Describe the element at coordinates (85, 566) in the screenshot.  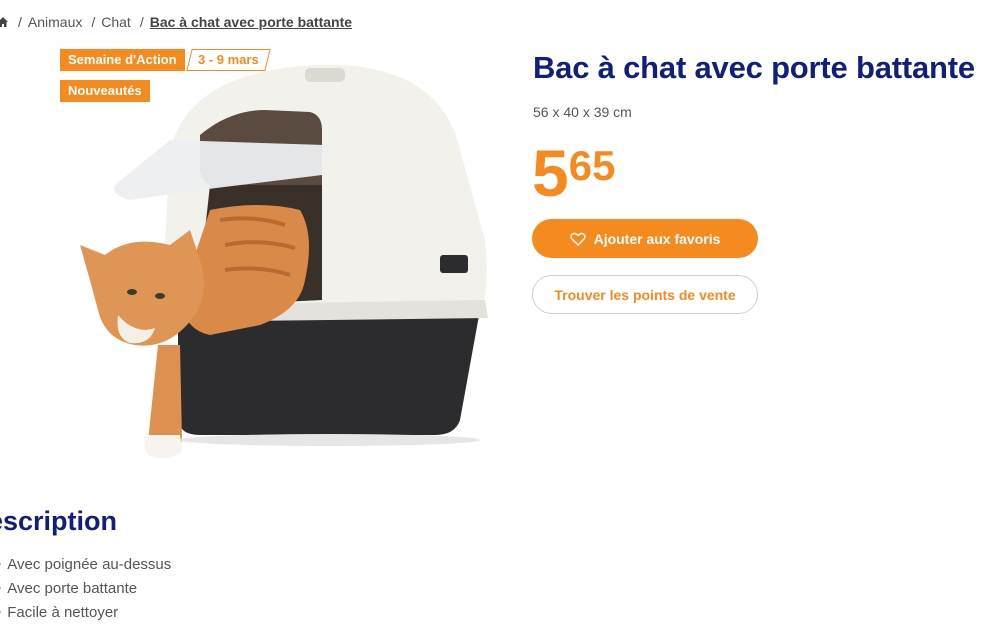
I see `description-item: Avec poignée au-dessus` at that location.